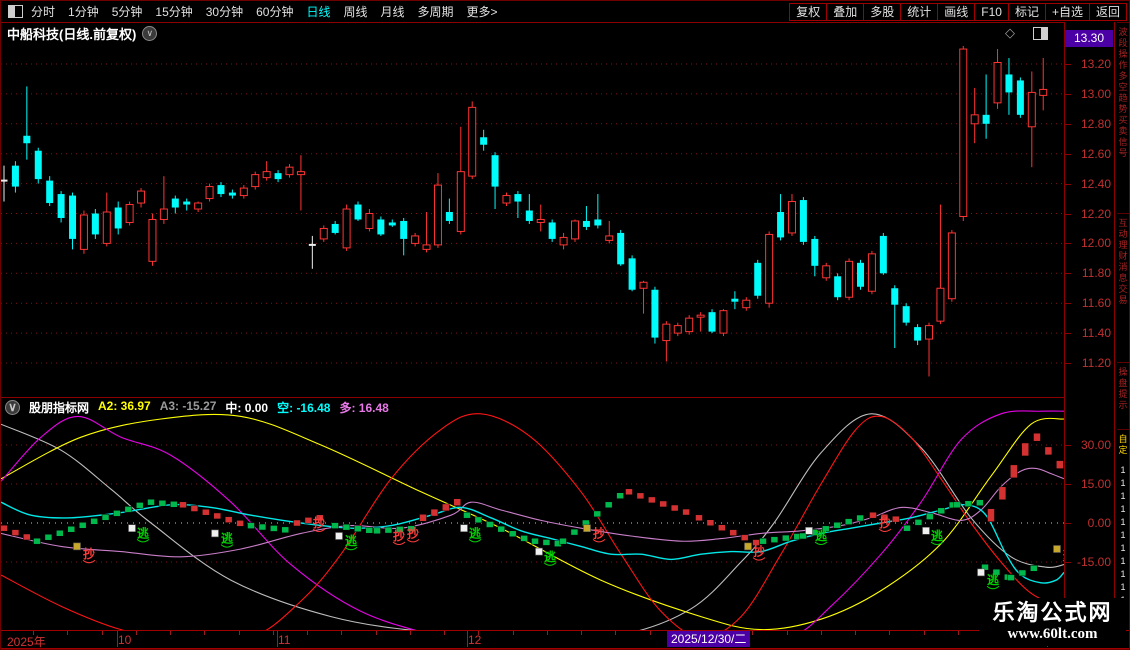 The height and width of the screenshot is (650, 1130). Describe the element at coordinates (1095, 93) in the screenshot. I see `price-label-1: 13.00` at that location.